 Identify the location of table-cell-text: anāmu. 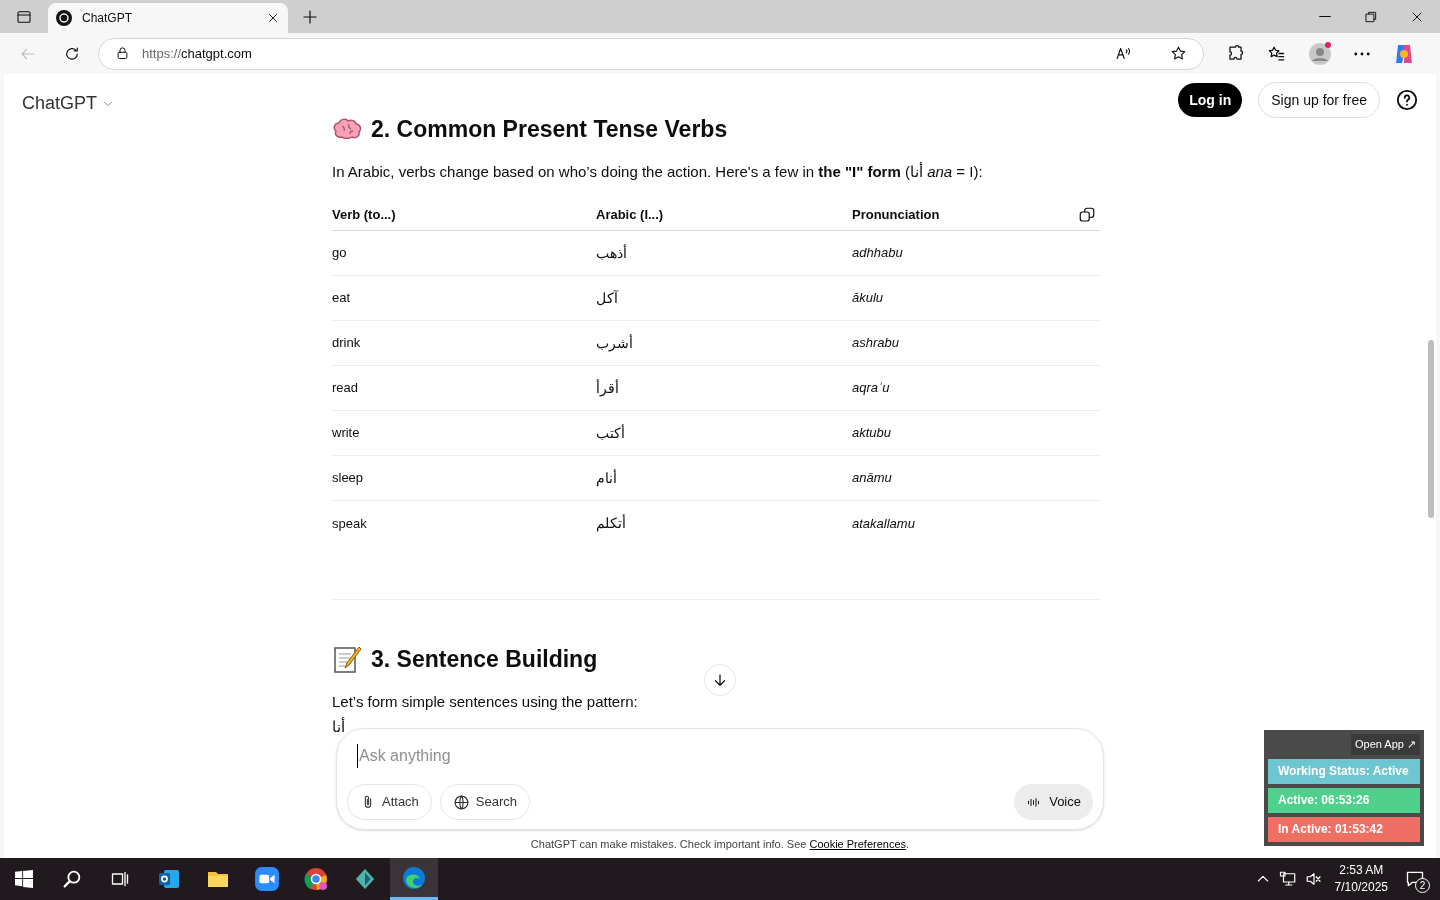
(872, 478).